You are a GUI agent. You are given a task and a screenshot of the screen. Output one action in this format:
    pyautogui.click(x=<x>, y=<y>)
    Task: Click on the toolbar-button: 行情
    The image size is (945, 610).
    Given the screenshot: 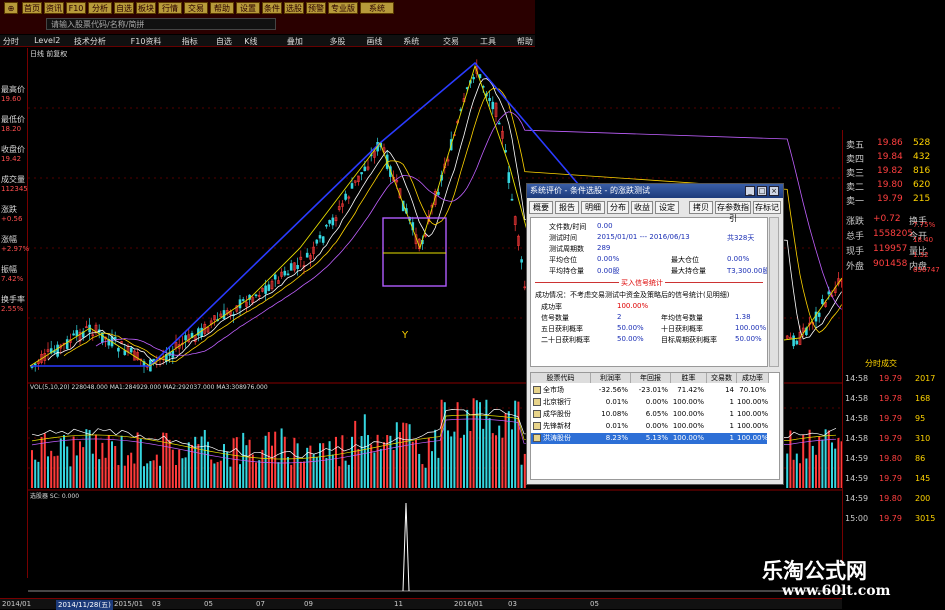 What is the action you would take?
    pyautogui.click(x=170, y=8)
    